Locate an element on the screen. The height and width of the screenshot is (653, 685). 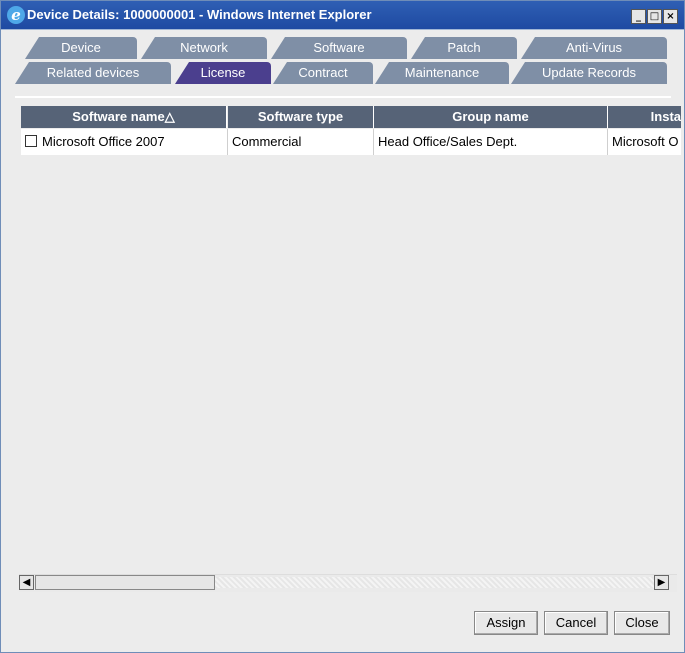
col-header-software-type: Software type is located at coordinates (301, 117).